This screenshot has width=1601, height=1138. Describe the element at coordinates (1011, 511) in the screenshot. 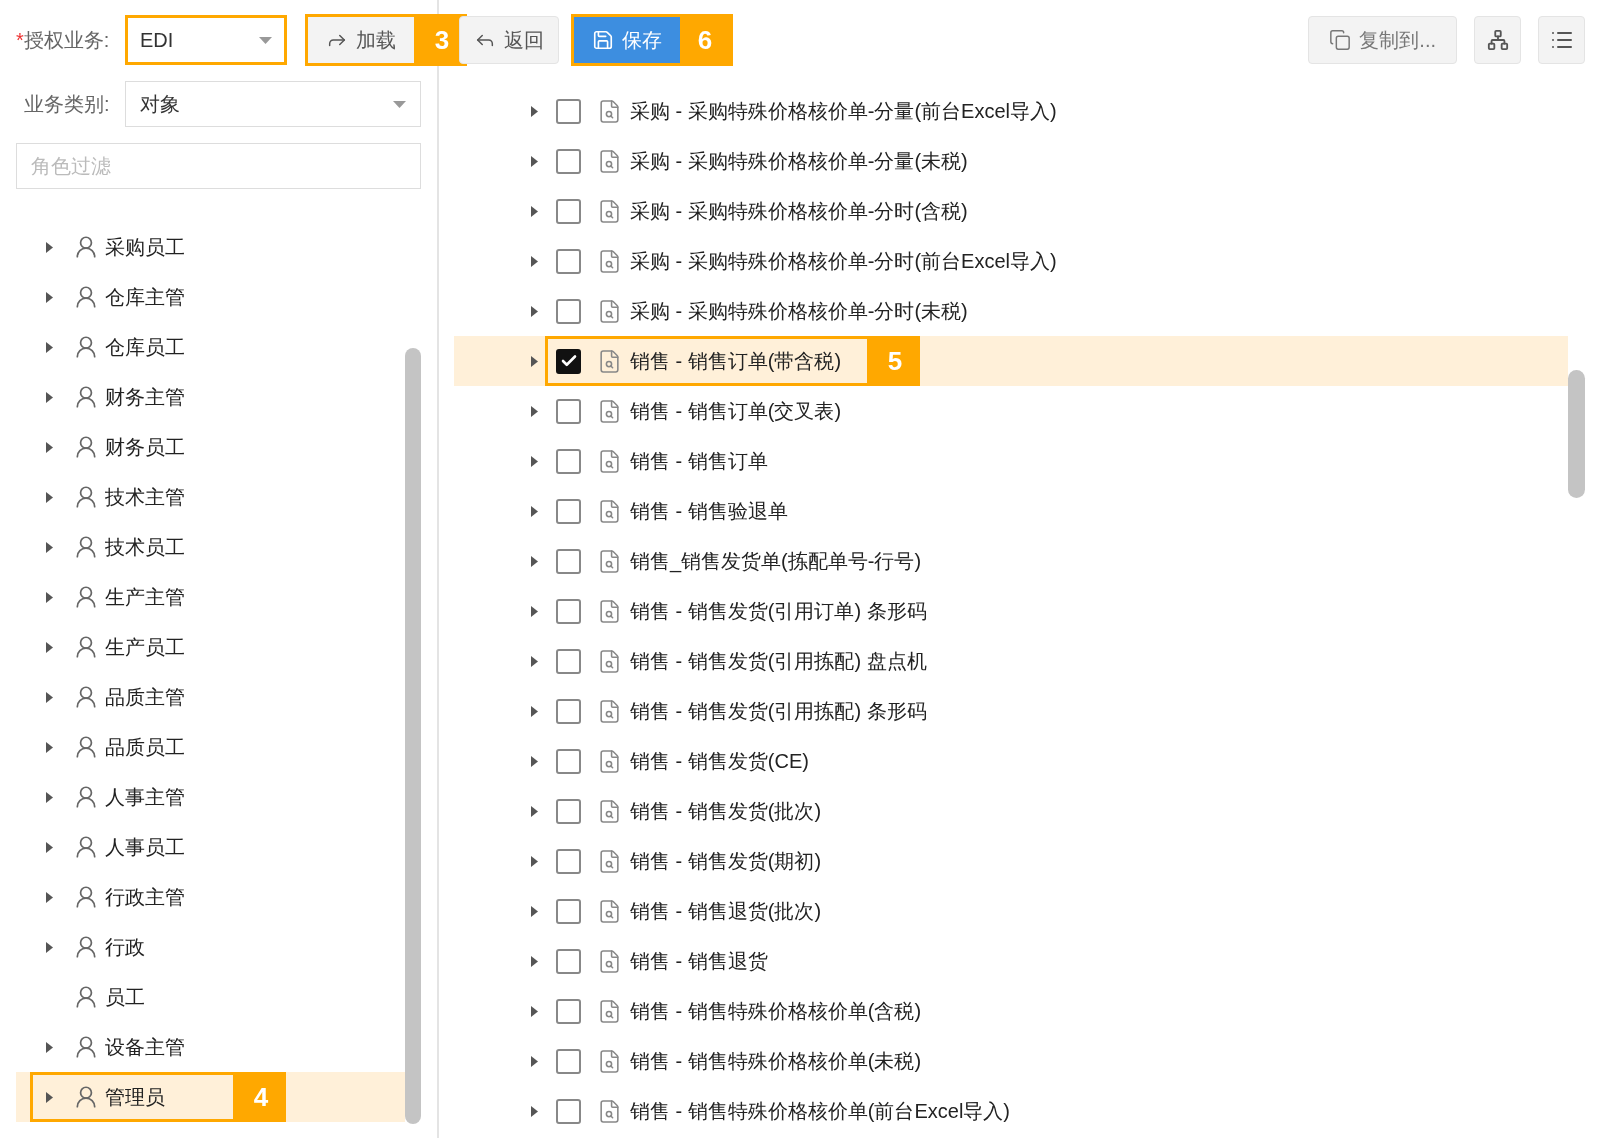

I see `object-row: 销售 - 销售验退单` at that location.